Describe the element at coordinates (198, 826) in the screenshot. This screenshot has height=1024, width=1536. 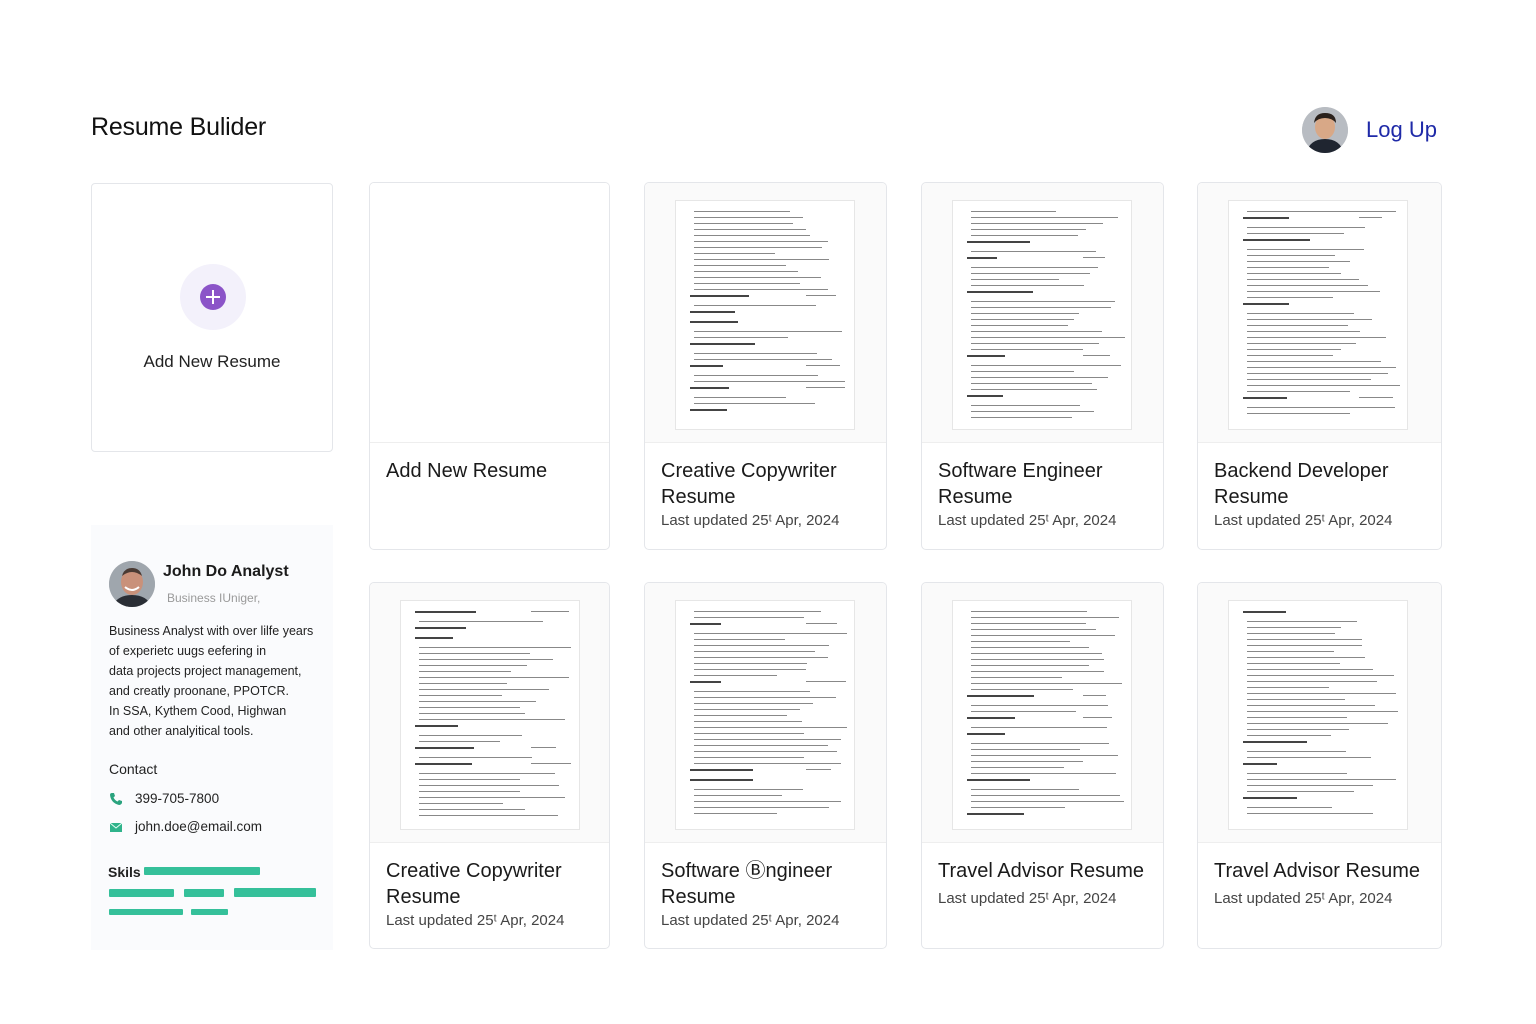
I see `email-address: john.doe@email.com` at that location.